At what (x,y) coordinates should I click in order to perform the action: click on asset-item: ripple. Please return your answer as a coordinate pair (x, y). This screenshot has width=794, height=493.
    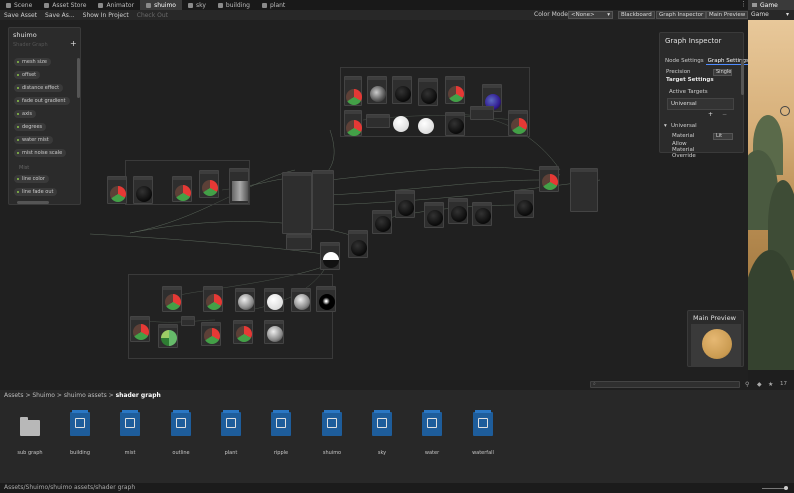
    Looking at the image, I should click on (281, 435).